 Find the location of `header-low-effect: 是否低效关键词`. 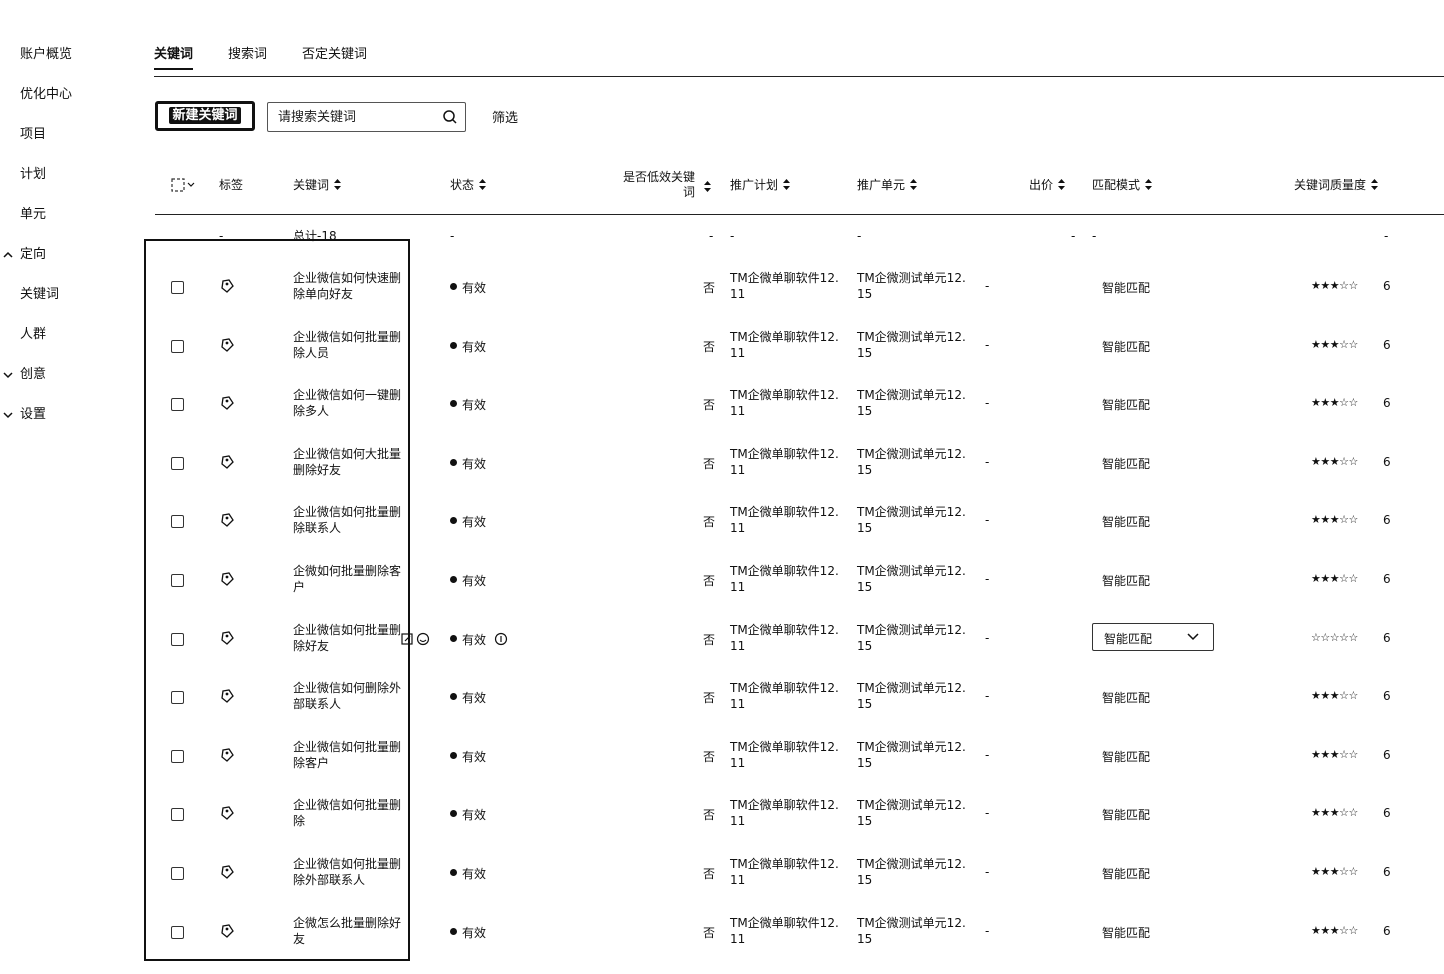

header-low-effect: 是否低效关键词 is located at coordinates (656, 185).